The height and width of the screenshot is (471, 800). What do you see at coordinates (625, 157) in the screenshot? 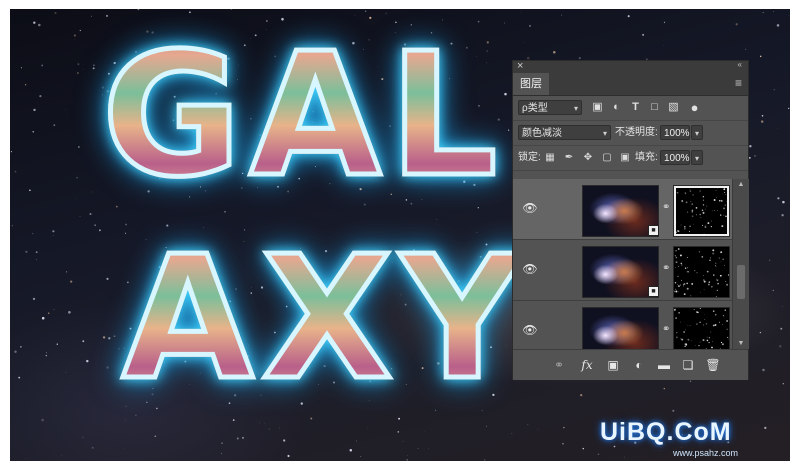
I see `lock-all-icon: ▣` at bounding box center [625, 157].